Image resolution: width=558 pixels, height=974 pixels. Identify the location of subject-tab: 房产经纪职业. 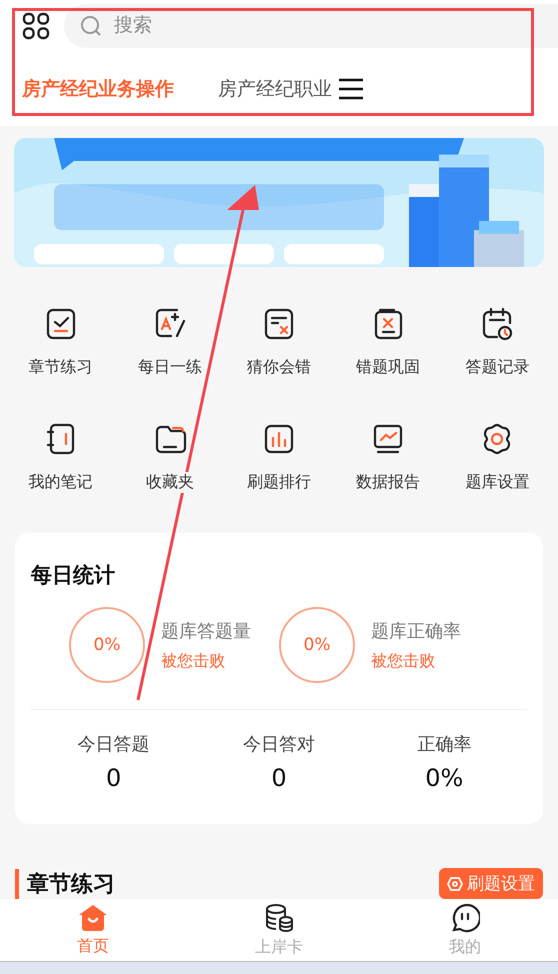
(275, 89).